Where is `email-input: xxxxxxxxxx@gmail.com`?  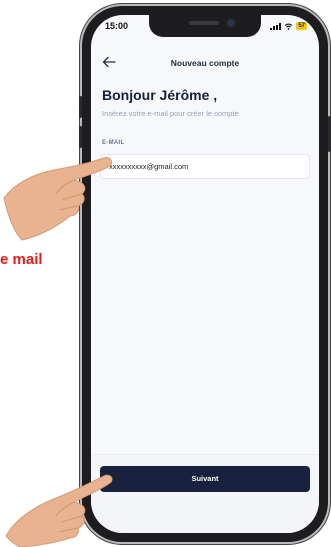 email-input: xxxxxxxxxx@gmail.com is located at coordinates (205, 166).